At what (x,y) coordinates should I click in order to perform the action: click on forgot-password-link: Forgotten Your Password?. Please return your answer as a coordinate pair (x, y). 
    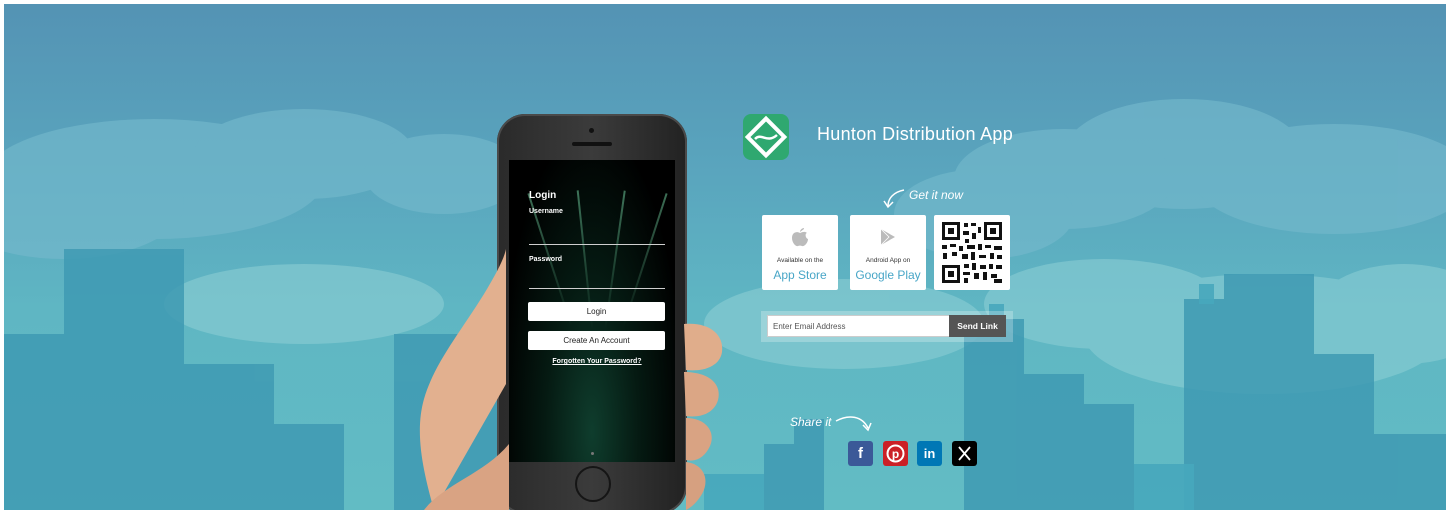
    Looking at the image, I should click on (597, 361).